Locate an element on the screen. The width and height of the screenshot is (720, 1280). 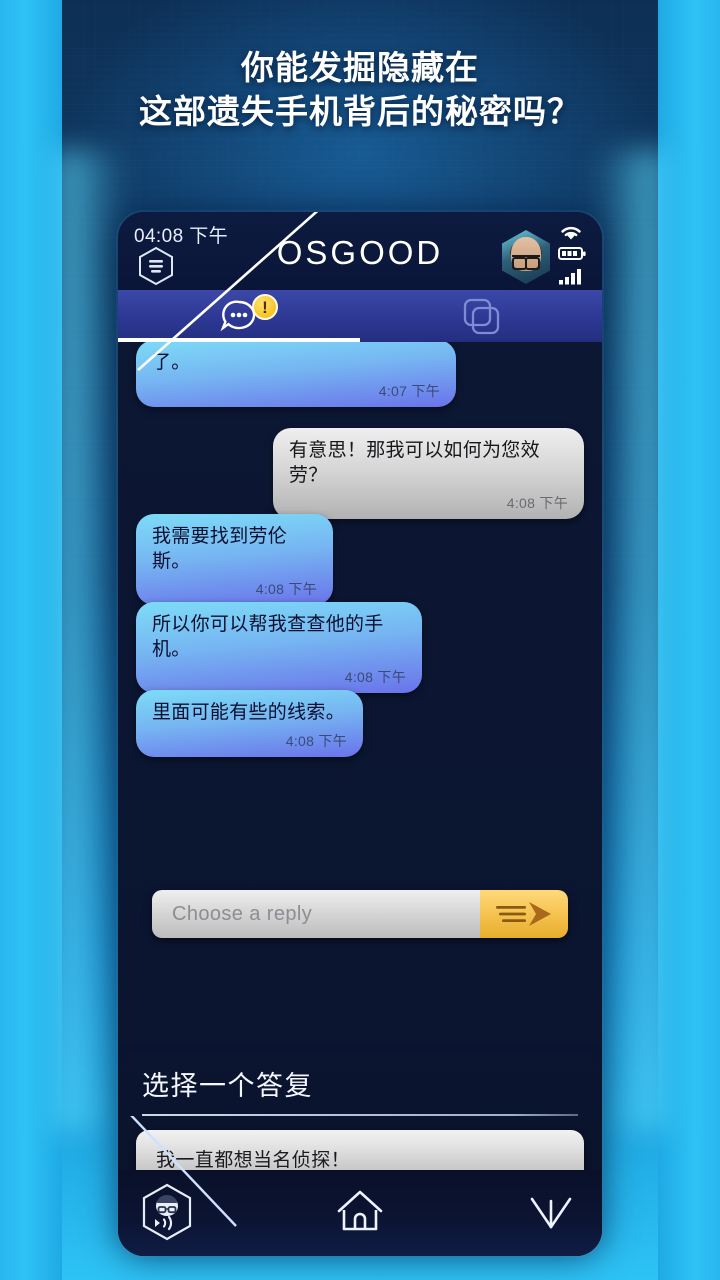
tab-gallery is located at coordinates (481, 316).